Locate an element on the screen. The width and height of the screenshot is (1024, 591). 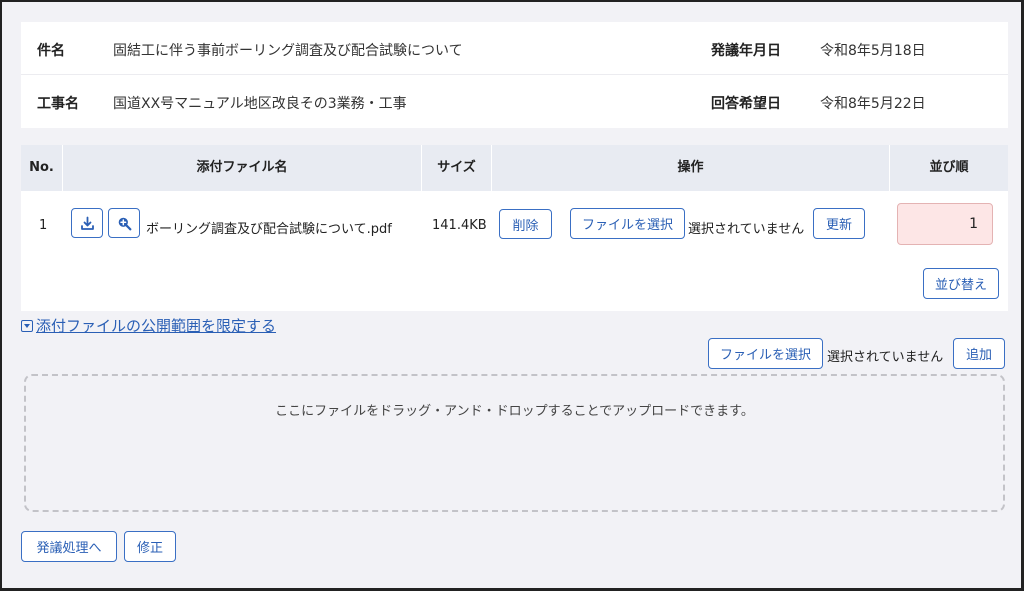
row-no: 1 is located at coordinates (43, 225).